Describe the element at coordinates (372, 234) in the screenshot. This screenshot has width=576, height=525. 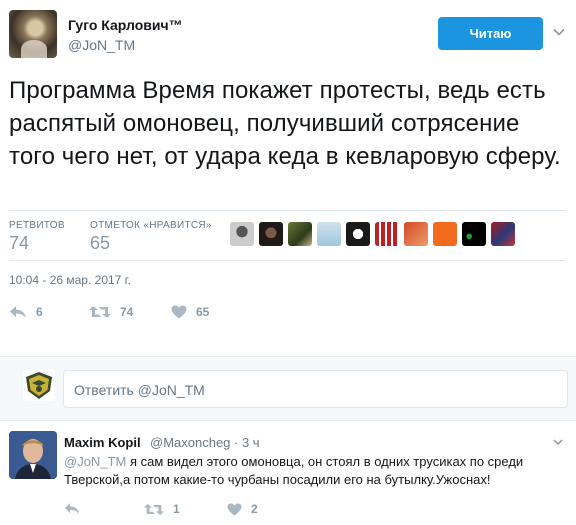
I see `liker-avatars` at that location.